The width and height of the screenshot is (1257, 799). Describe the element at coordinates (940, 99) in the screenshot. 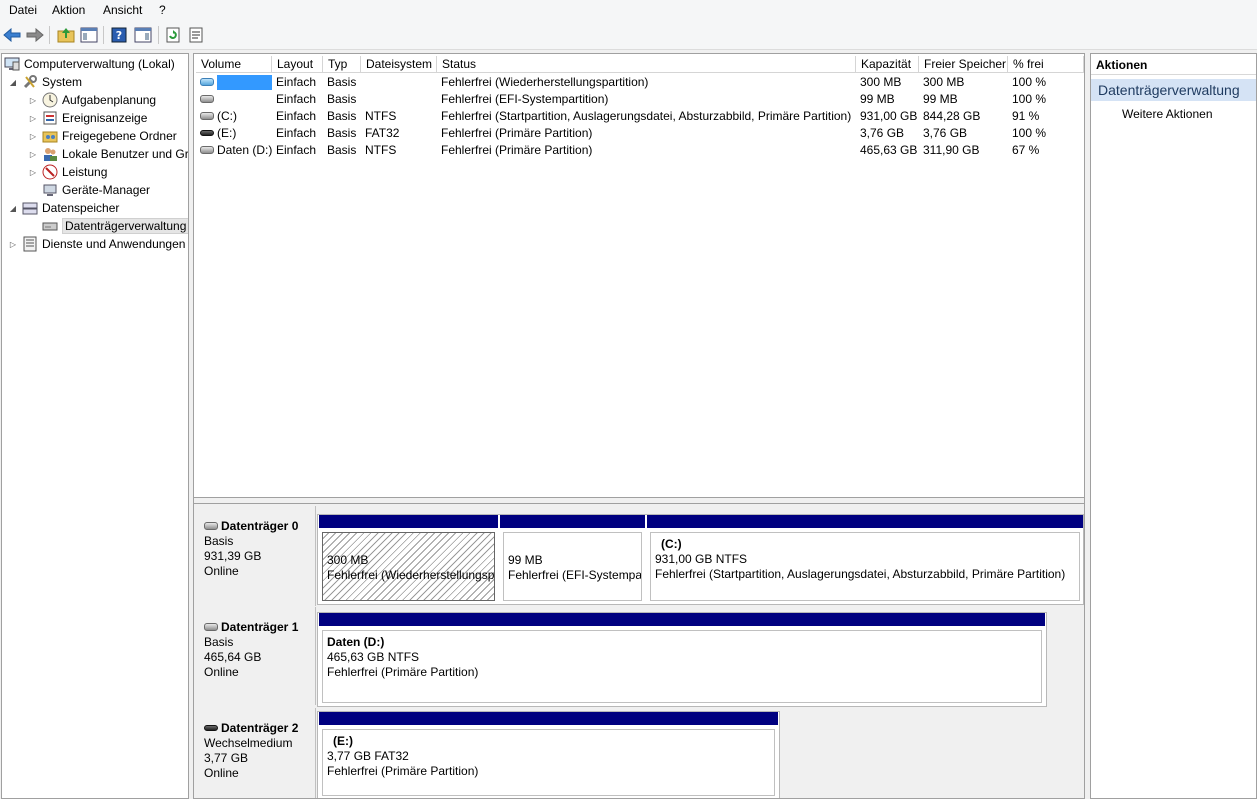

I see `free-space-cell: 99 MB` at that location.